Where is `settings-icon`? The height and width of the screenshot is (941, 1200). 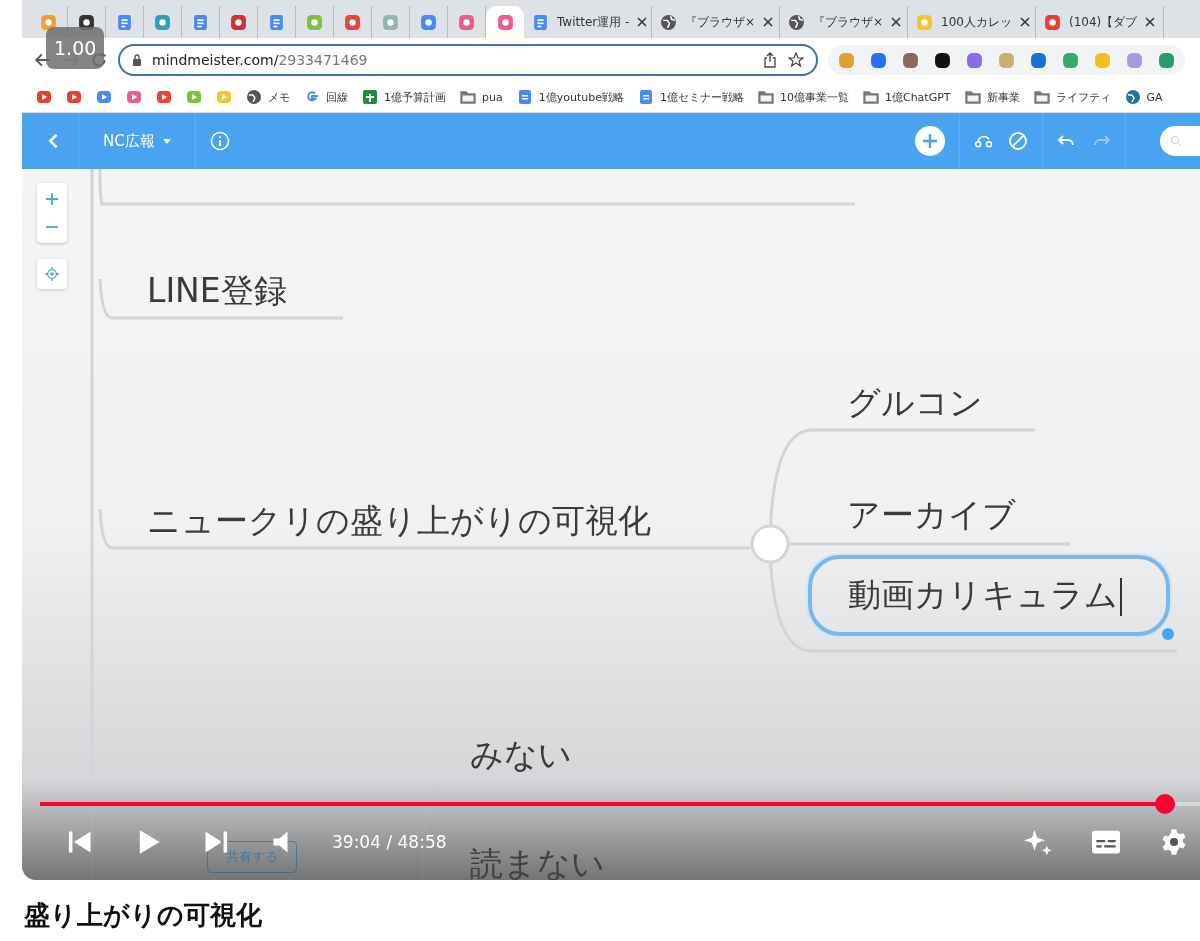 settings-icon is located at coordinates (1174, 842).